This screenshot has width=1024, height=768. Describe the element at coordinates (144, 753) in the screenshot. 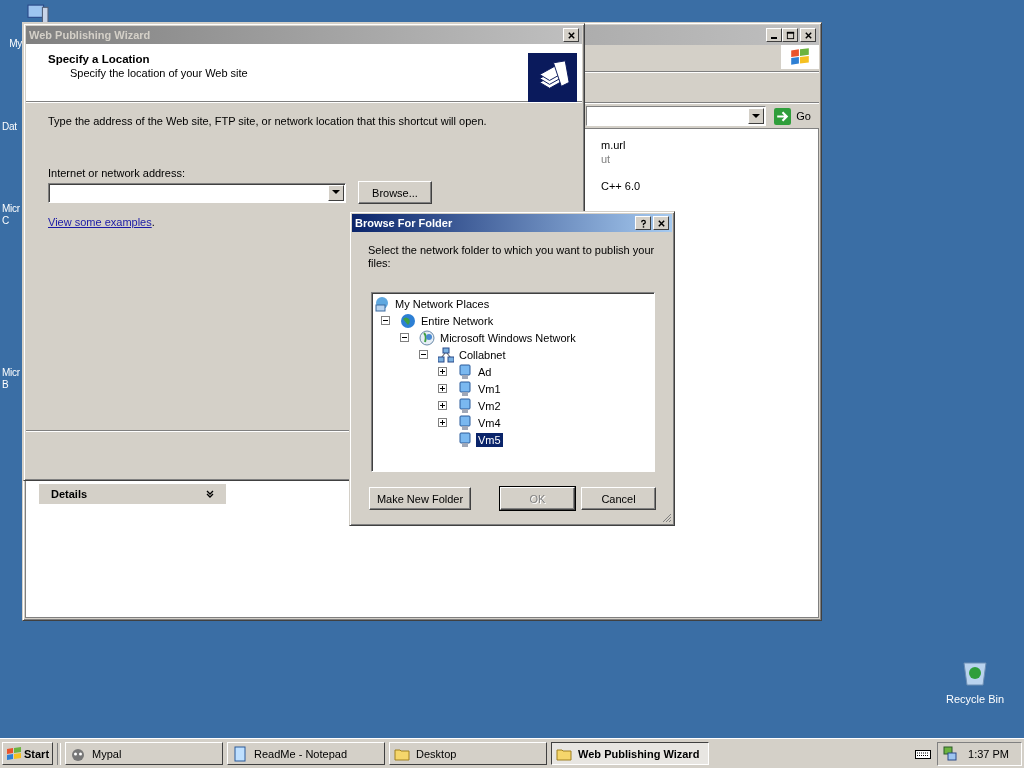

I see `taskbar-button: Mypal` at that location.